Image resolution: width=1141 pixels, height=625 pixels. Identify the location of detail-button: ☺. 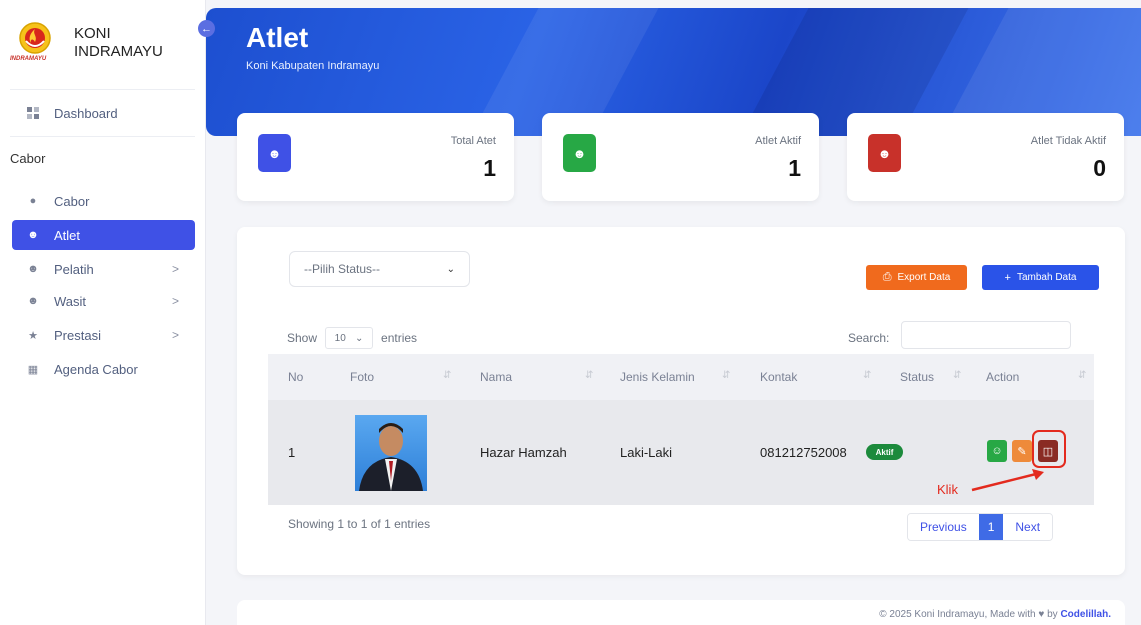
(997, 451).